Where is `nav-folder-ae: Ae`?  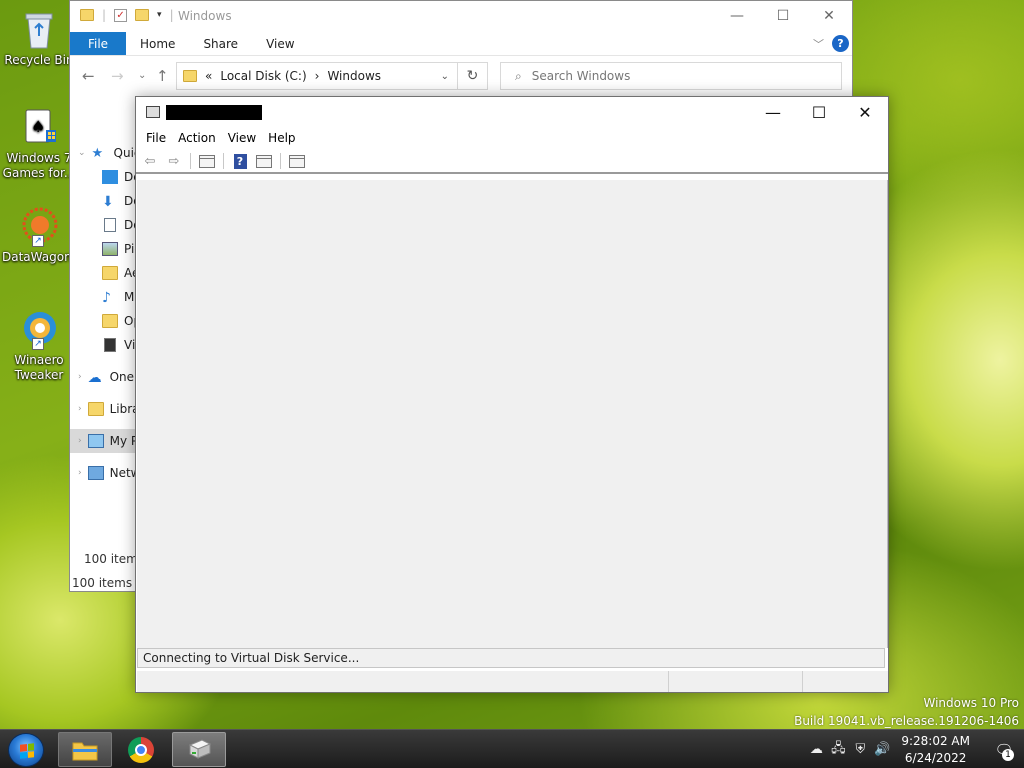 nav-folder-ae: Ae is located at coordinates (103, 273).